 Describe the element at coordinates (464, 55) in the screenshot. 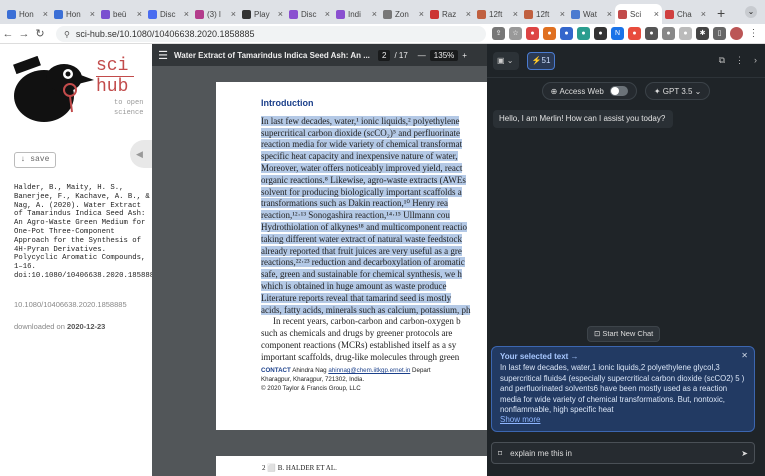

I see `zoom-in-icon: +` at that location.